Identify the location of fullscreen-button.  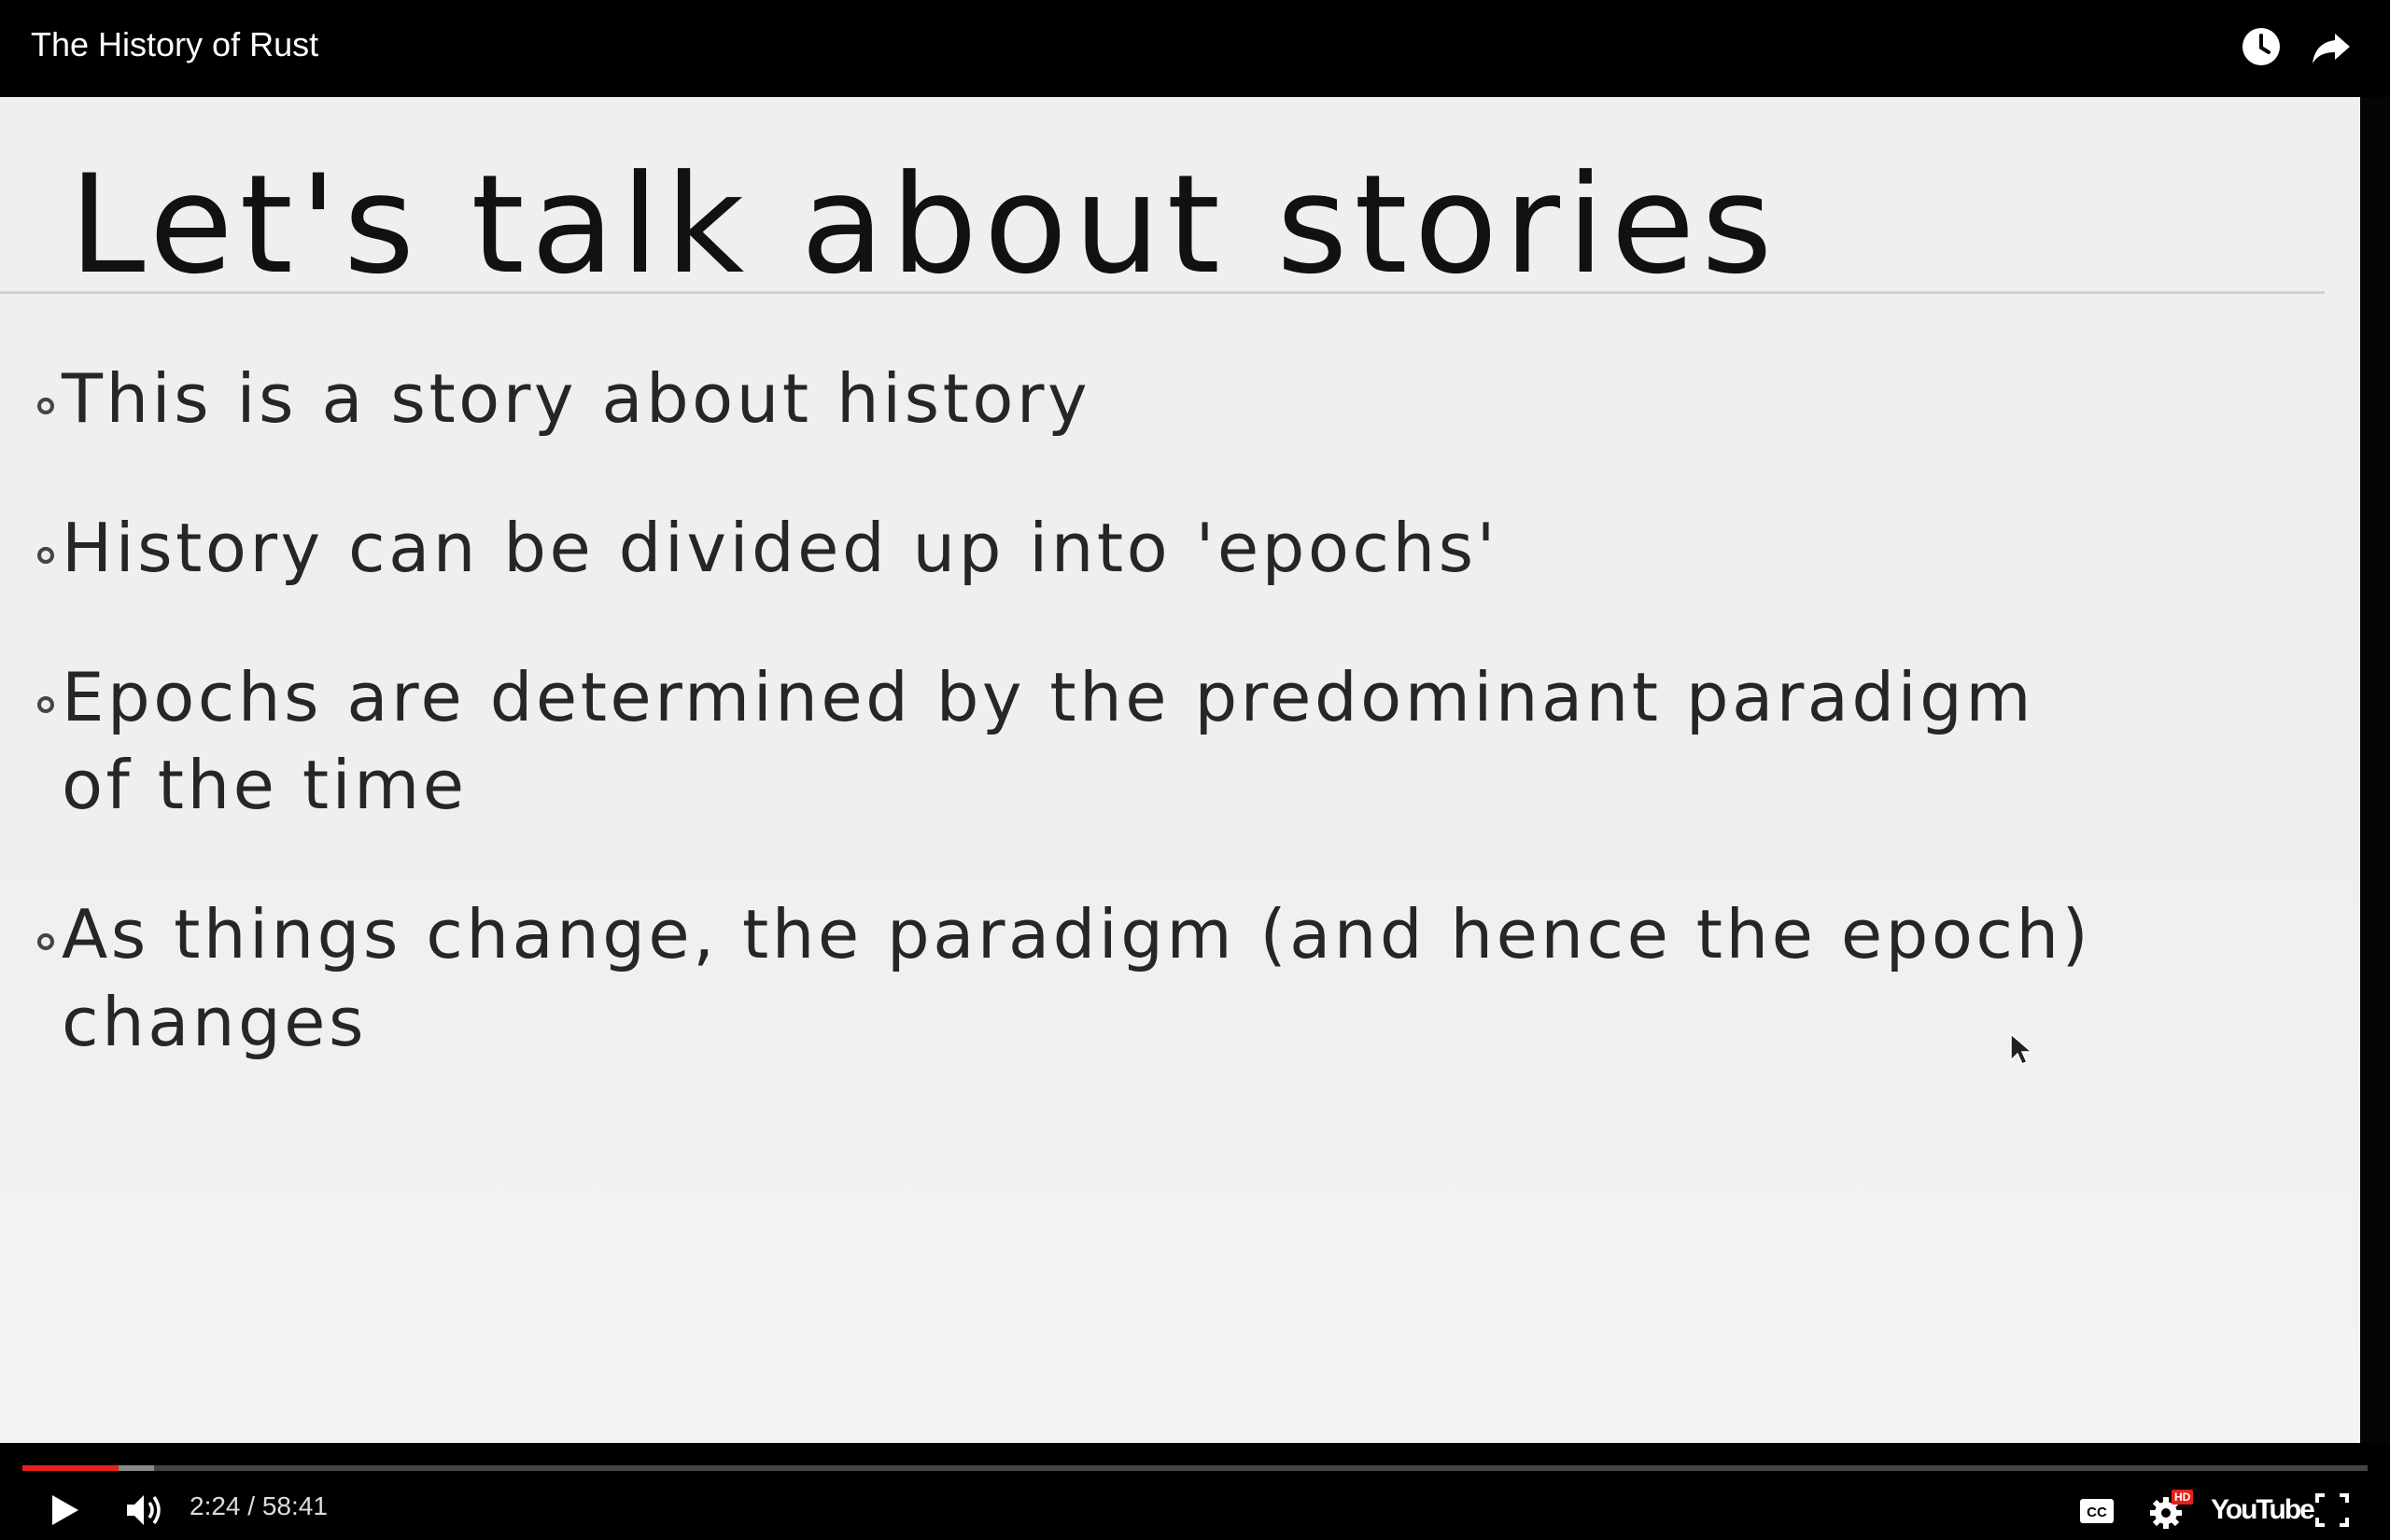
(2332, 1510).